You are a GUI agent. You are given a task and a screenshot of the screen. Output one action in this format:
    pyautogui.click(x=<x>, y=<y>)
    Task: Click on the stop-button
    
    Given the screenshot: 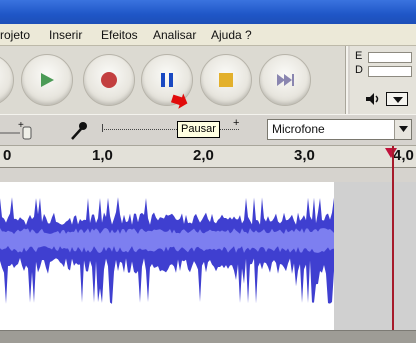 What is the action you would take?
    pyautogui.click(x=226, y=80)
    